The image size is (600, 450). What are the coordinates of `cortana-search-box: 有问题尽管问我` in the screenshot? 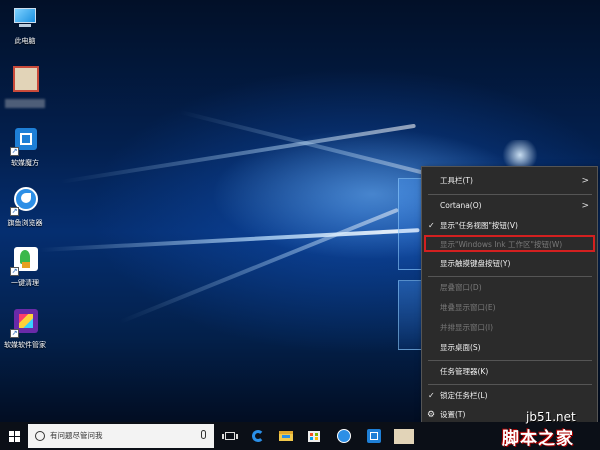 It's located at (121, 436).